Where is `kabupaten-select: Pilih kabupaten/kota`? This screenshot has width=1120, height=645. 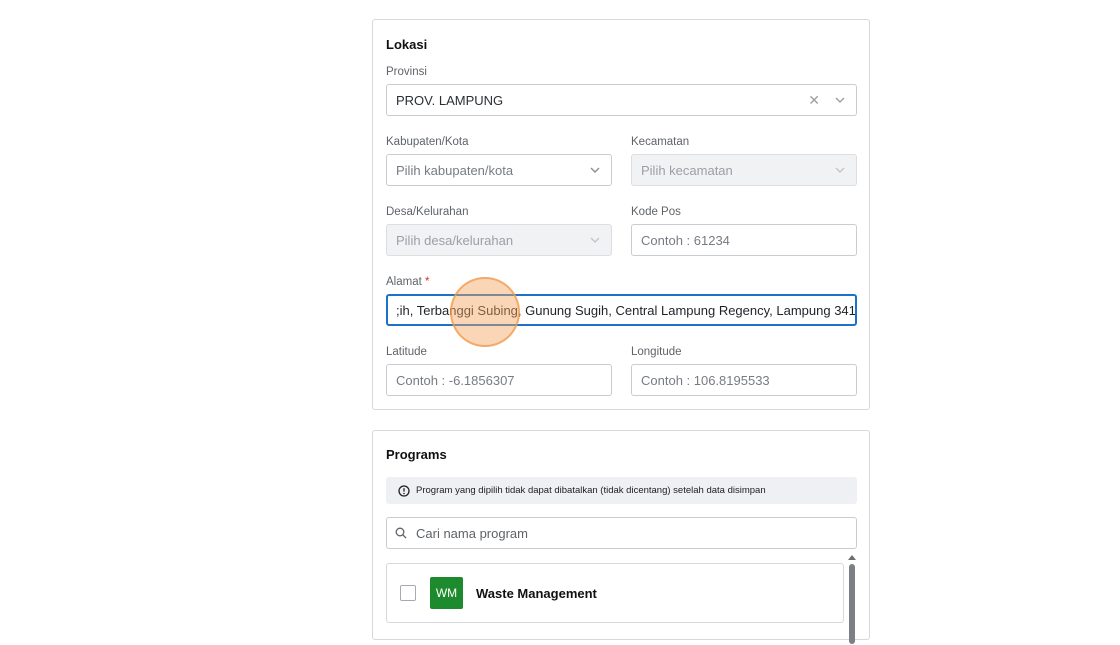 kabupaten-select: Pilih kabupaten/kota is located at coordinates (499, 170).